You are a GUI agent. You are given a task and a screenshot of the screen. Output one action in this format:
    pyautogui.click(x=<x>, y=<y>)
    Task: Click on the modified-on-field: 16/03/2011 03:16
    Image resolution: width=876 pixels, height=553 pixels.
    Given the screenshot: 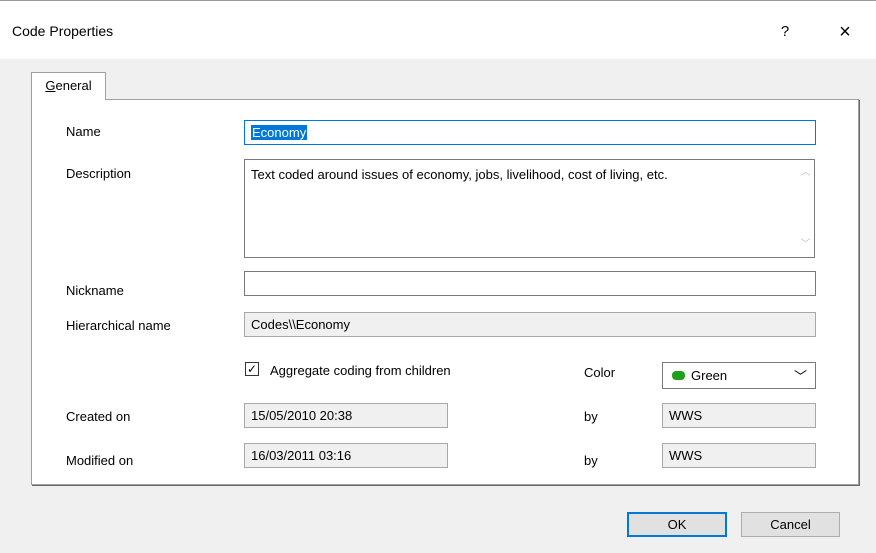 What is the action you would take?
    pyautogui.click(x=346, y=455)
    